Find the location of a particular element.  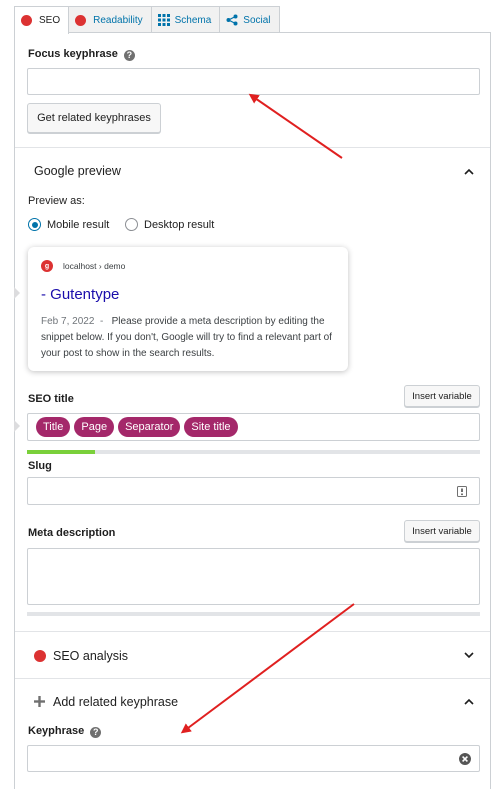

tab-social: Social is located at coordinates (249, 19).